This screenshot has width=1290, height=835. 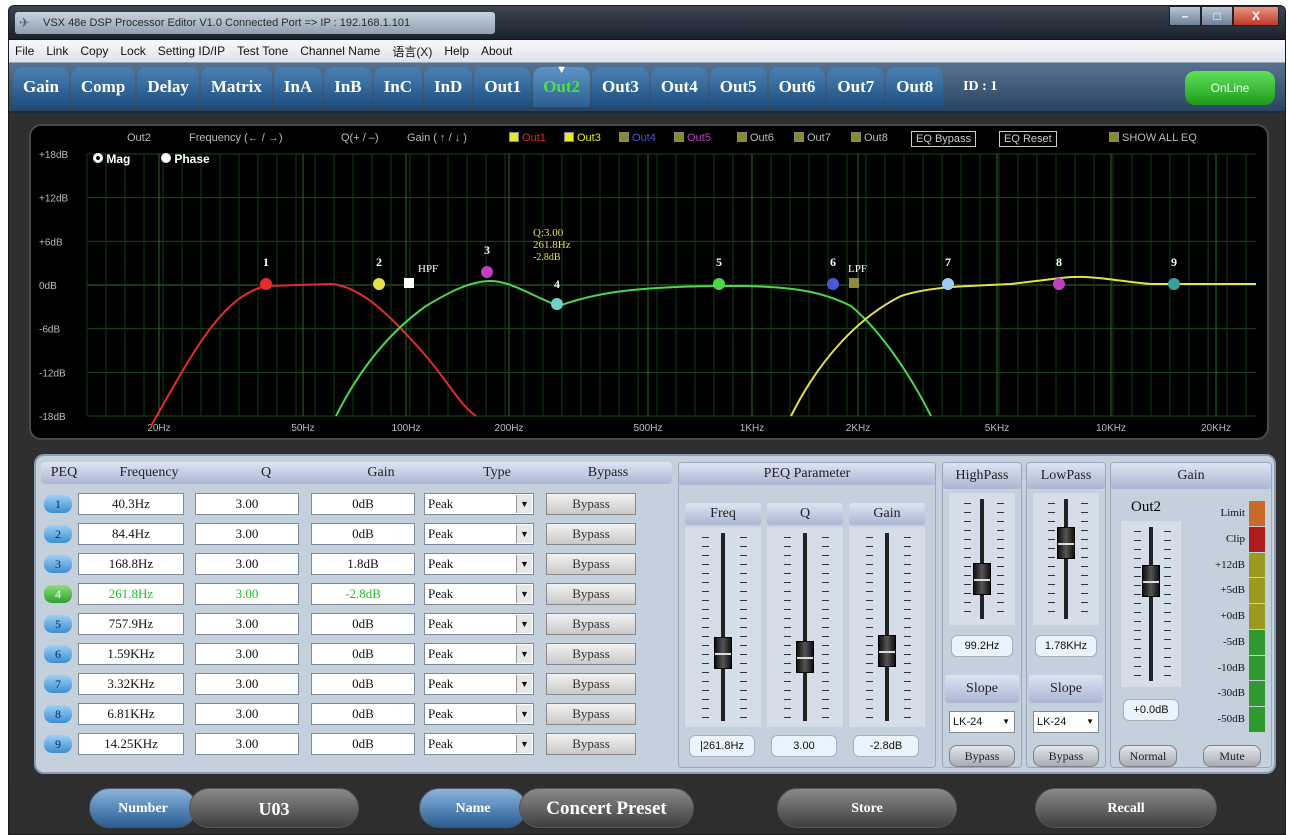 What do you see at coordinates (412, 51) in the screenshot?
I see `menu-language: 语言(X)` at bounding box center [412, 51].